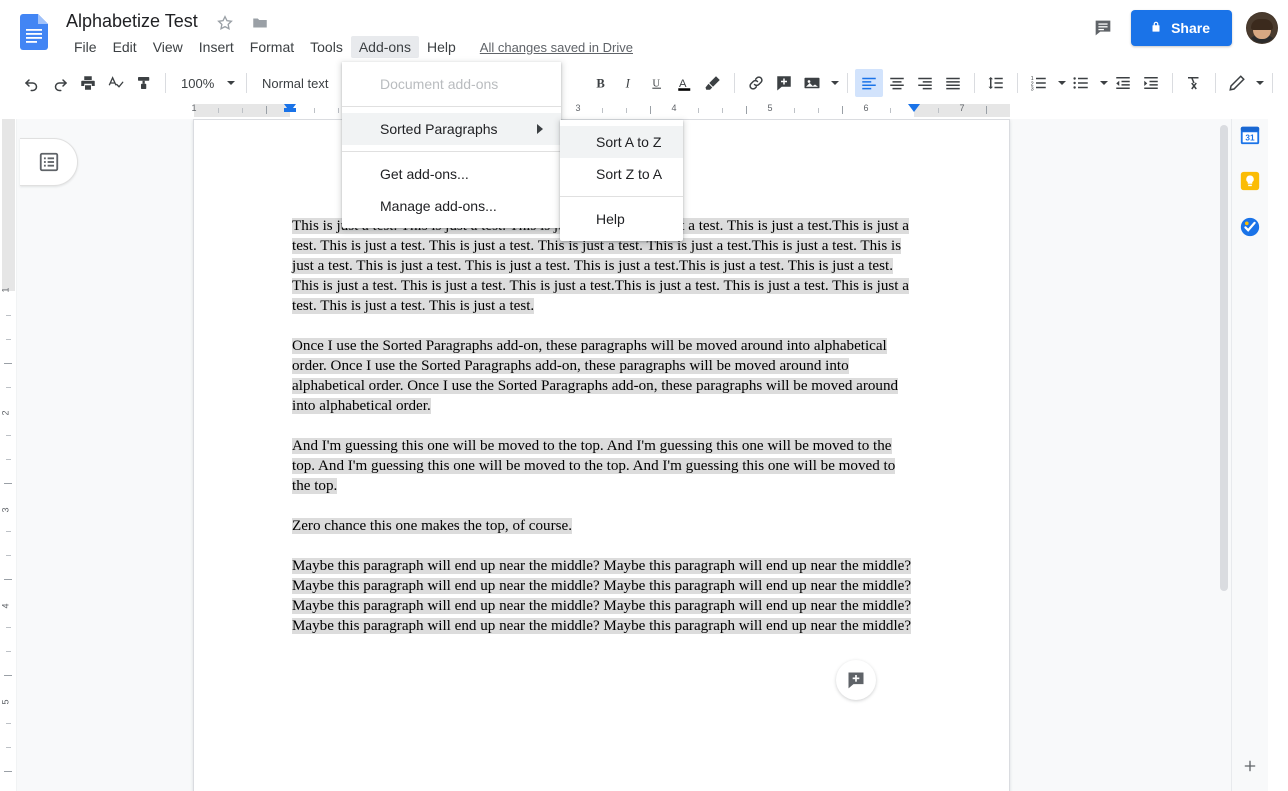 The width and height of the screenshot is (1288, 791). I want to click on left-indent-marker, so click(290, 108).